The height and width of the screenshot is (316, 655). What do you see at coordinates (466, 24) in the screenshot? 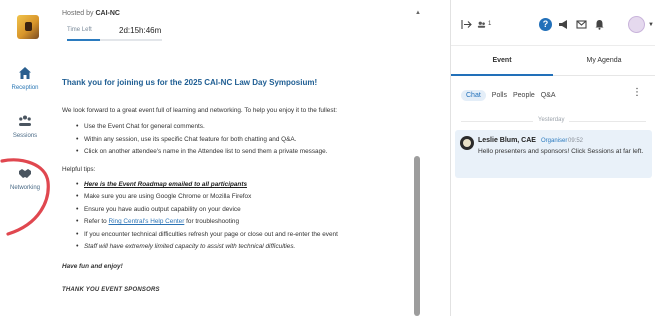
I see `collapse-panel-icon` at bounding box center [466, 24].